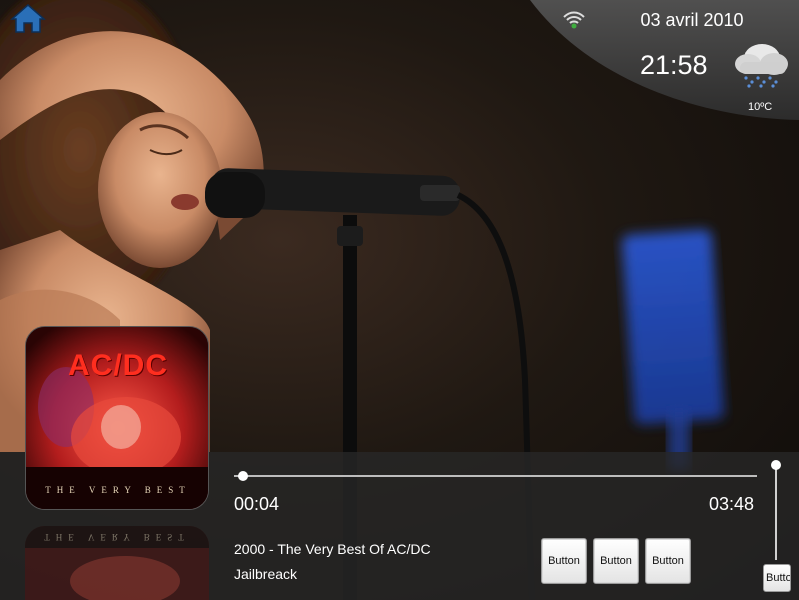 This screenshot has height=600, width=799. What do you see at coordinates (117, 563) in the screenshot?
I see `album-cover-reflection: THE VERY BEST` at bounding box center [117, 563].